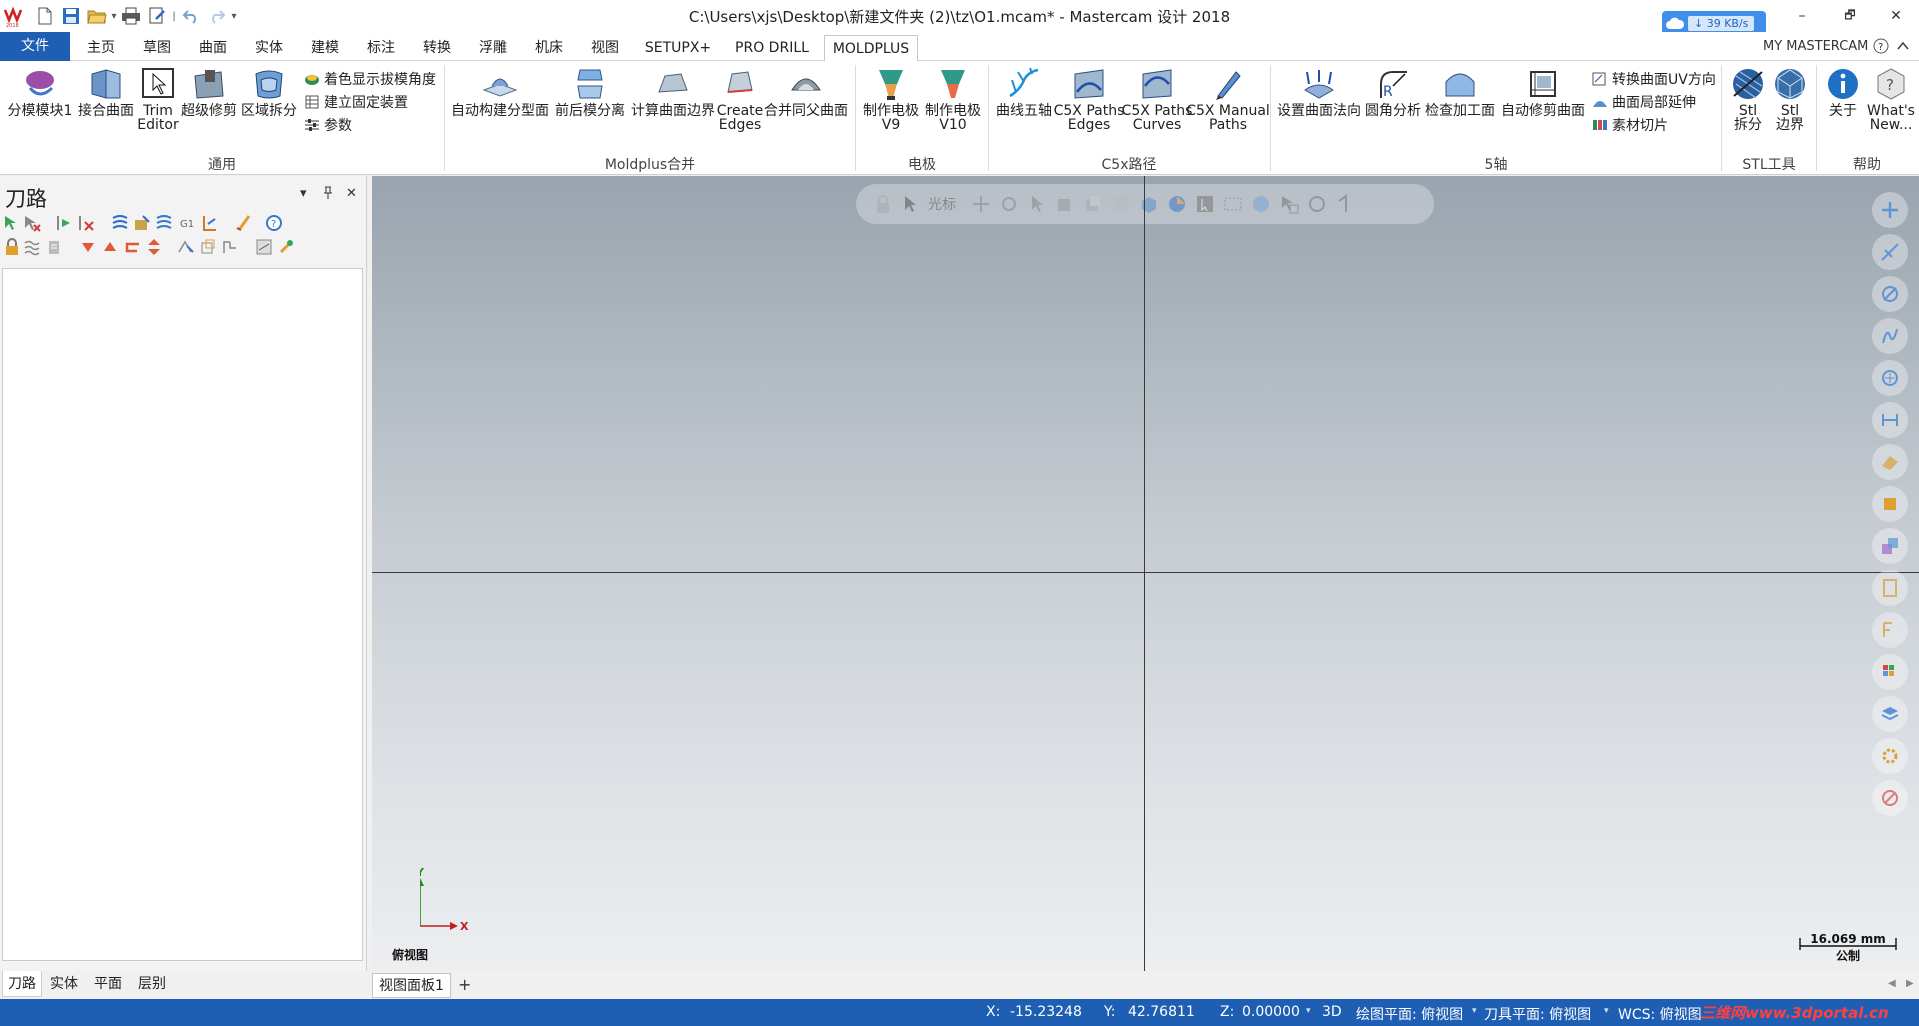  What do you see at coordinates (114, 16) in the screenshot?
I see `qat-dropdown-icon: ▾` at bounding box center [114, 16].